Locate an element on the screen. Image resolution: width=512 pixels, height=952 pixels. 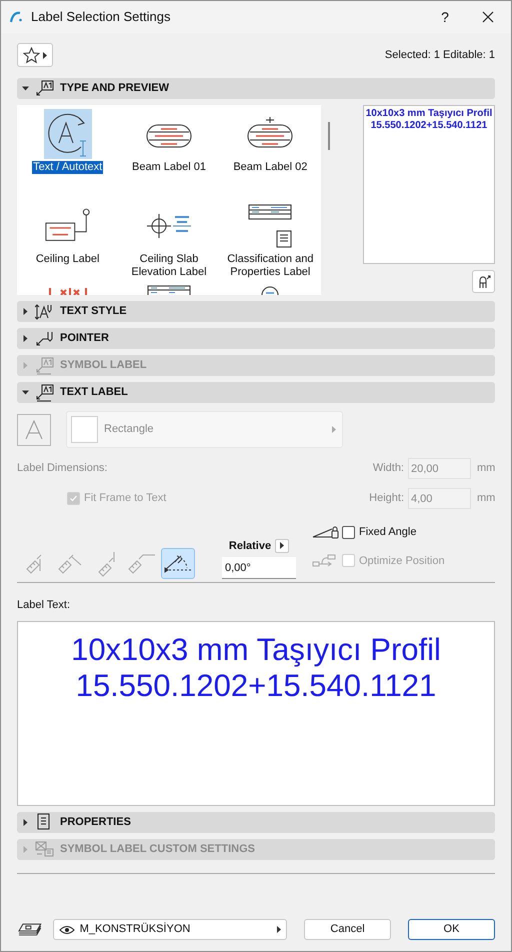
section-header: PROPERTIES is located at coordinates (256, 822).